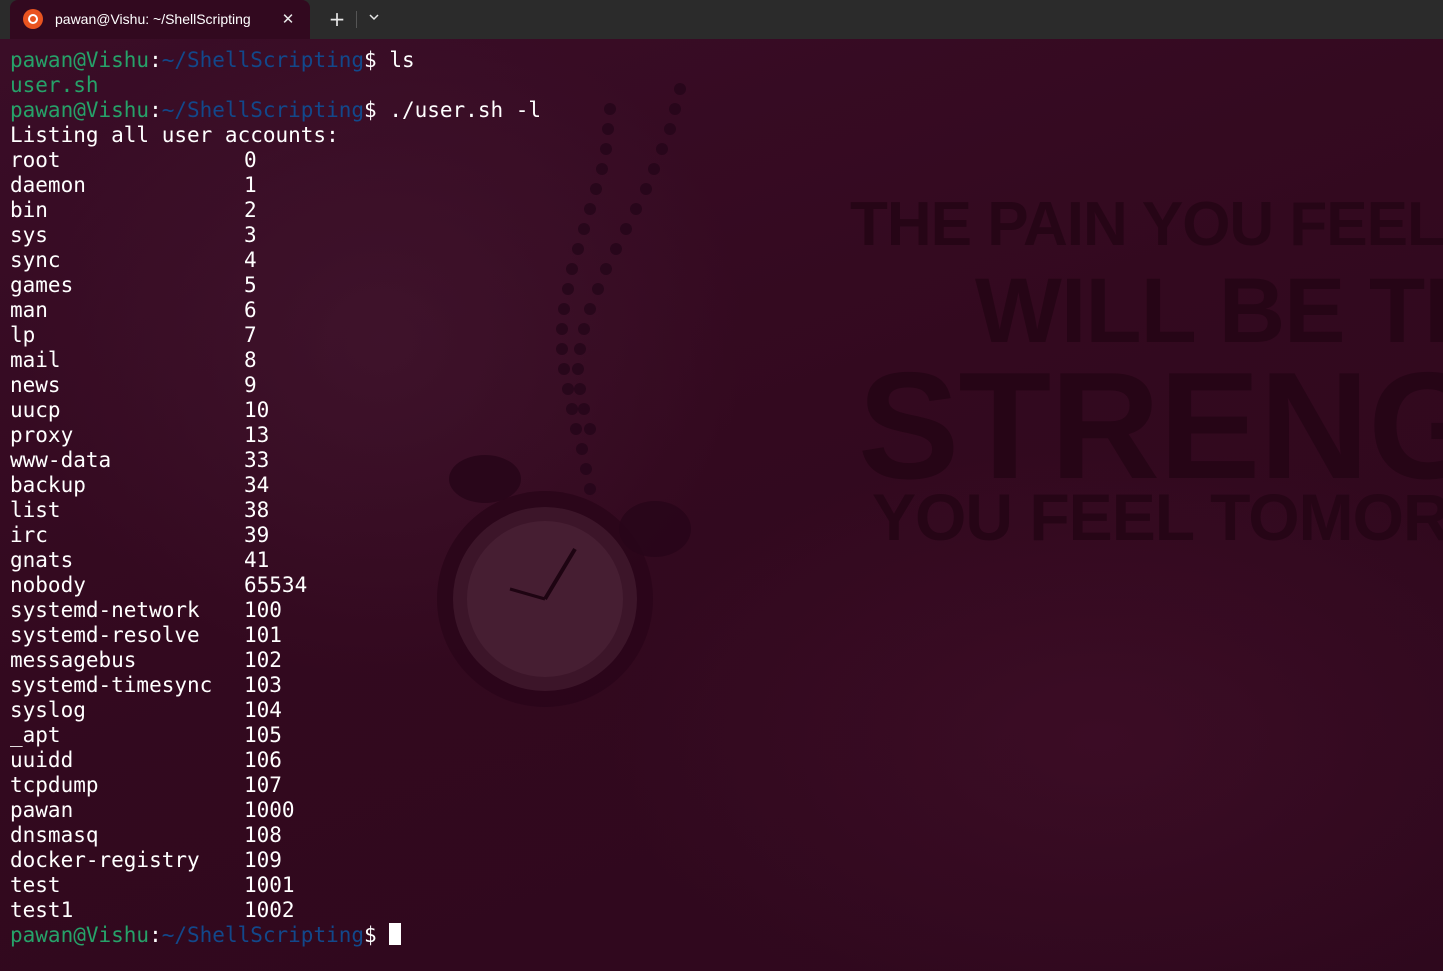 The image size is (1443, 971). I want to click on user-uid: 4, so click(250, 260).